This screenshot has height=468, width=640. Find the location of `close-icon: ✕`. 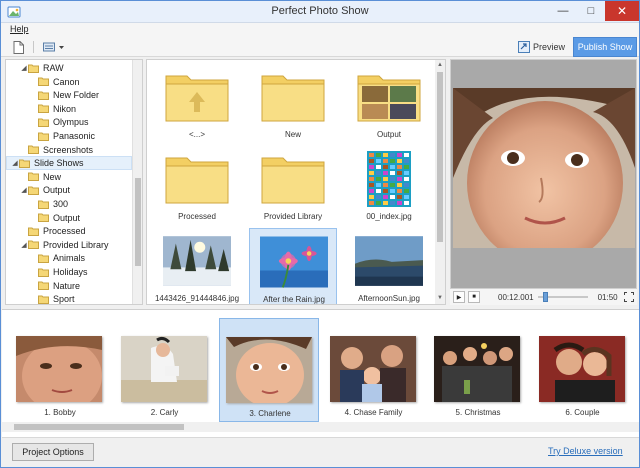

close-icon: ✕ is located at coordinates (622, 11).